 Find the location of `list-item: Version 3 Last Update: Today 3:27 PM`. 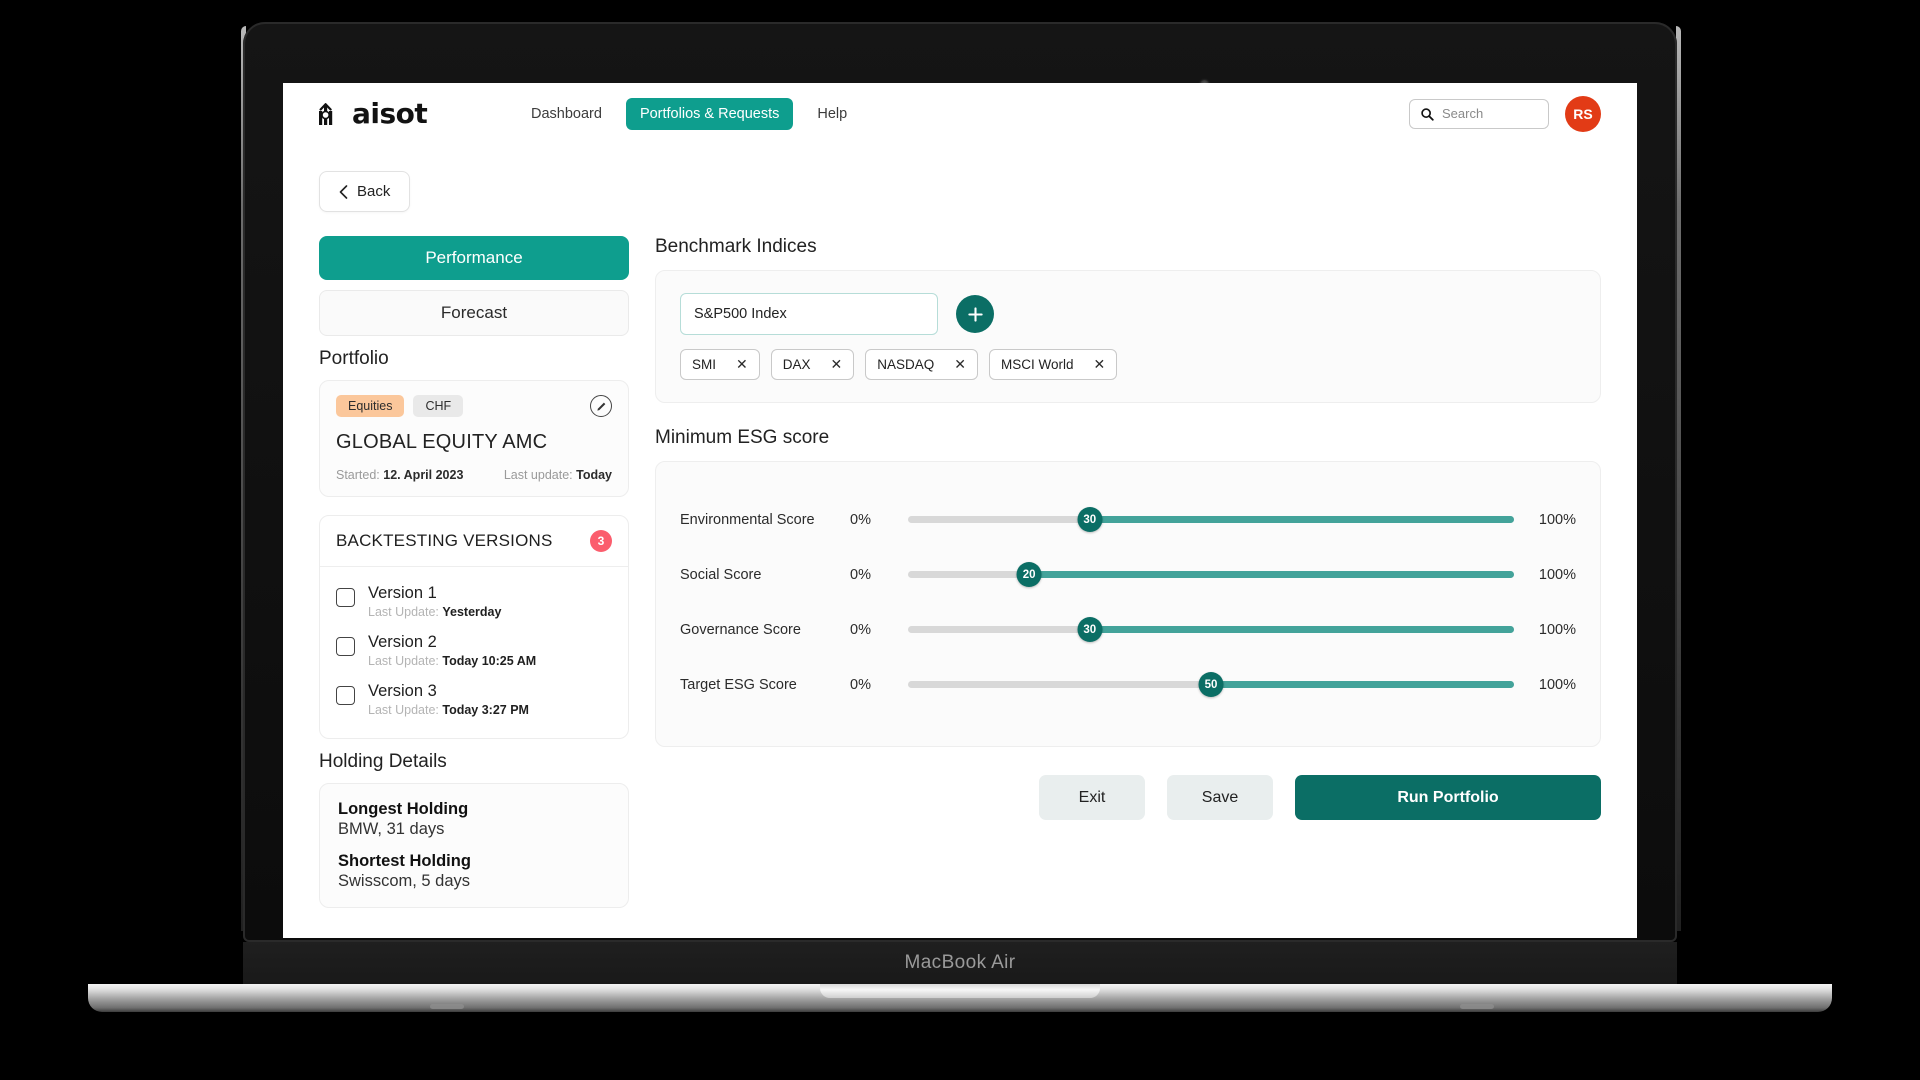

list-item: Version 3 Last Update: Today 3:27 PM is located at coordinates (474, 699).